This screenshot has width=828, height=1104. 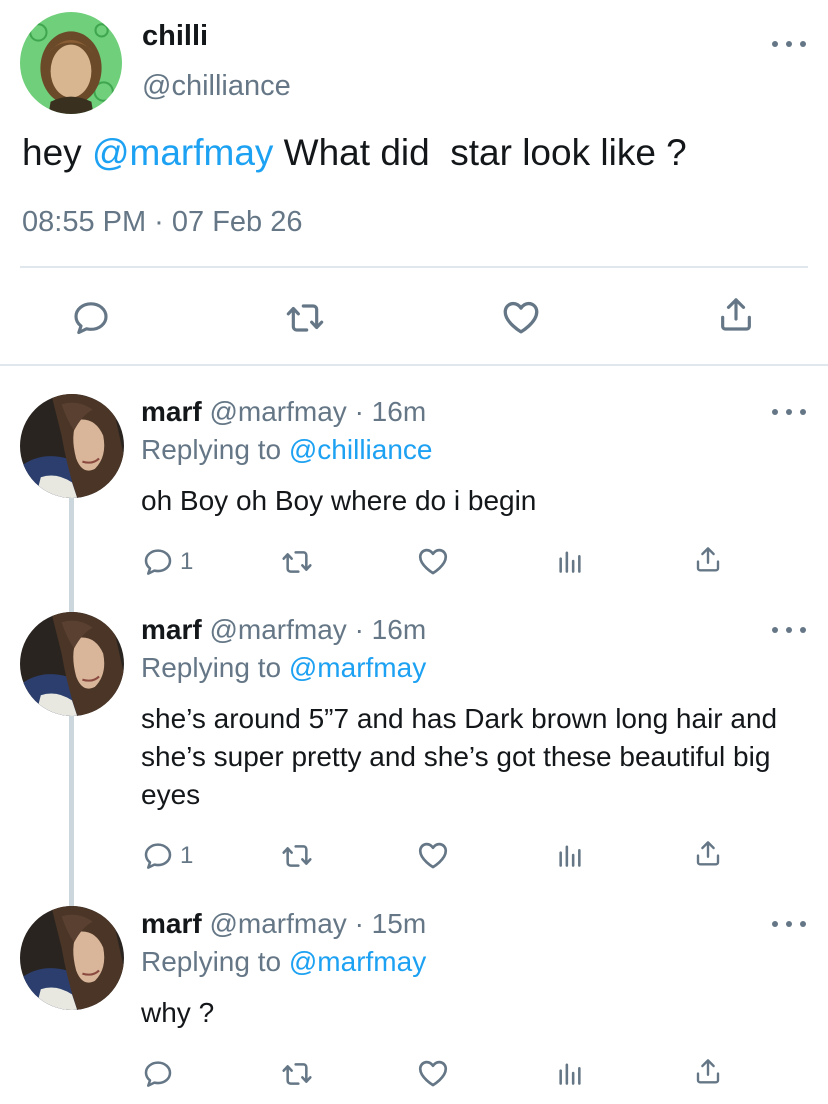 What do you see at coordinates (178, 1012) in the screenshot?
I see `reply-text: why ?` at bounding box center [178, 1012].